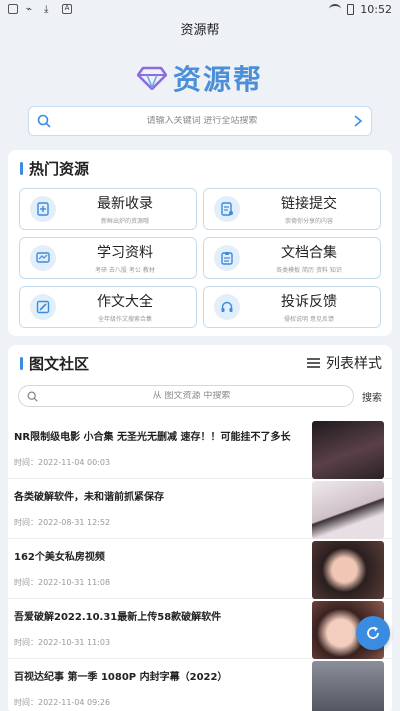 Image resolution: width=400 pixels, height=711 pixels. Describe the element at coordinates (227, 307) in the screenshot. I see `headset-icon` at that location.